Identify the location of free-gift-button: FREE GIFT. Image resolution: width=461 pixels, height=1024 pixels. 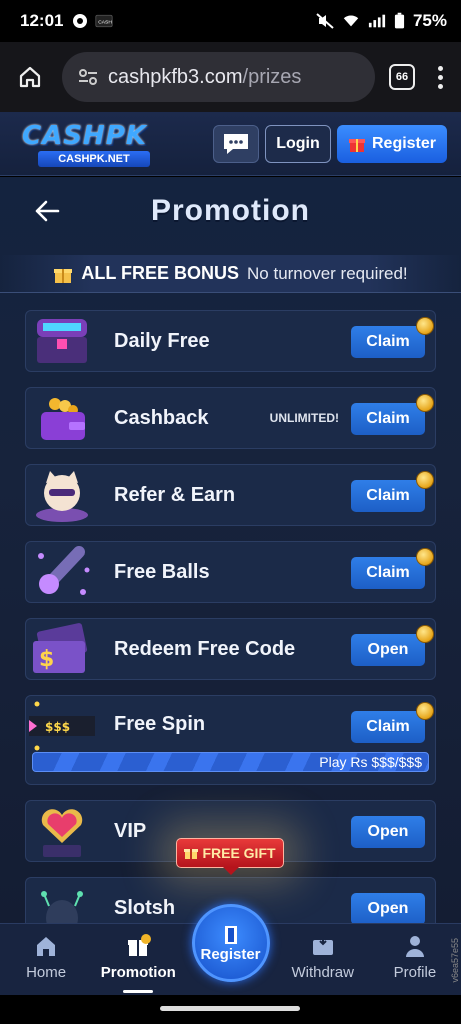
(230, 856).